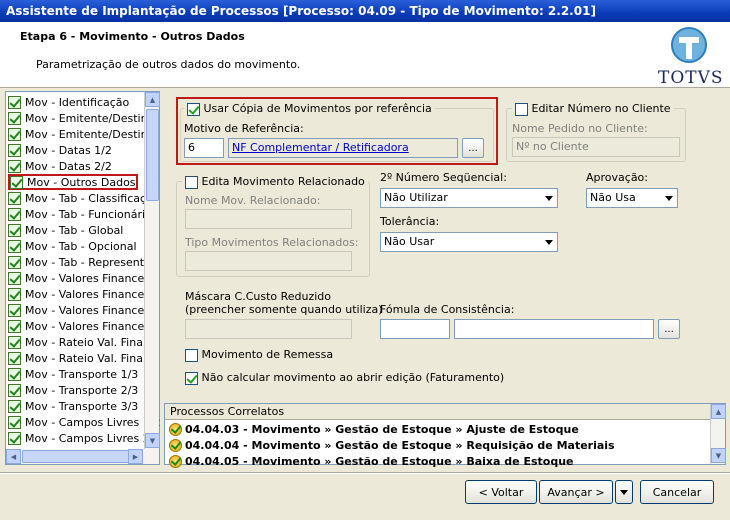 The width and height of the screenshot is (730, 520). What do you see at coordinates (596, 147) in the screenshot?
I see `nome-pedido-input: Nº no Cliente` at bounding box center [596, 147].